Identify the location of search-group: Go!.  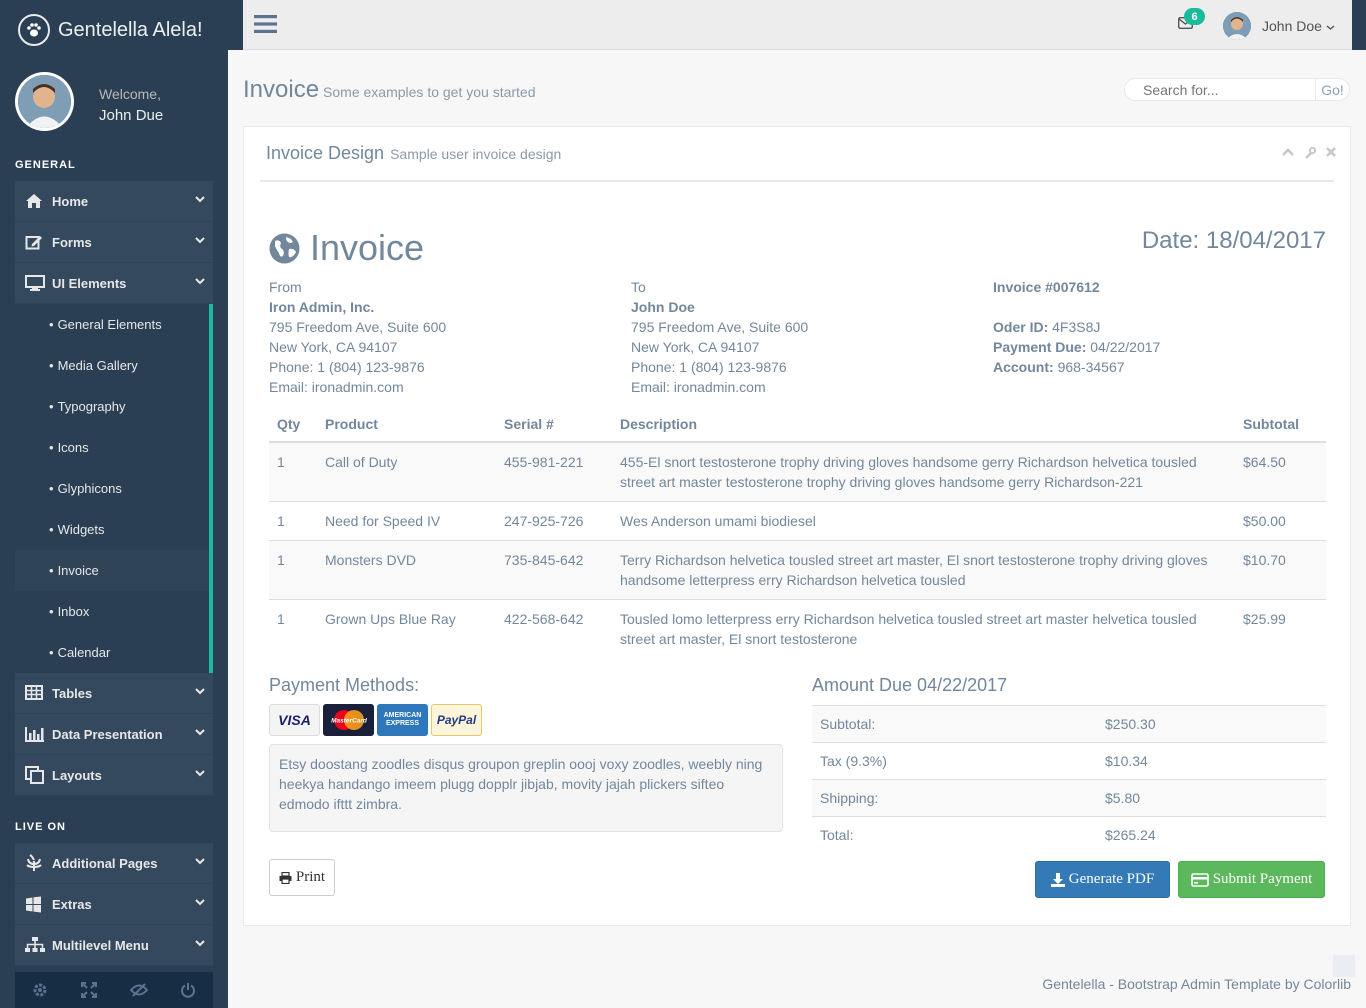
(1237, 89).